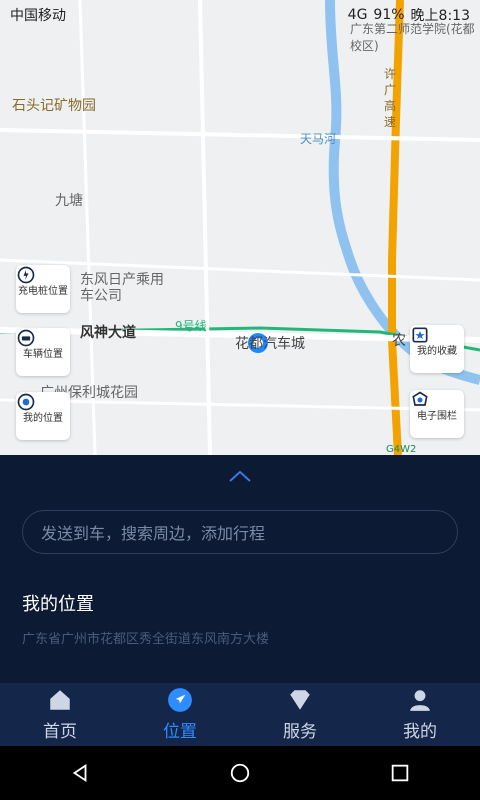 Image resolution: width=480 pixels, height=800 pixels. What do you see at coordinates (43, 416) in the screenshot?
I see `my-location-button: 我的位置` at bounding box center [43, 416].